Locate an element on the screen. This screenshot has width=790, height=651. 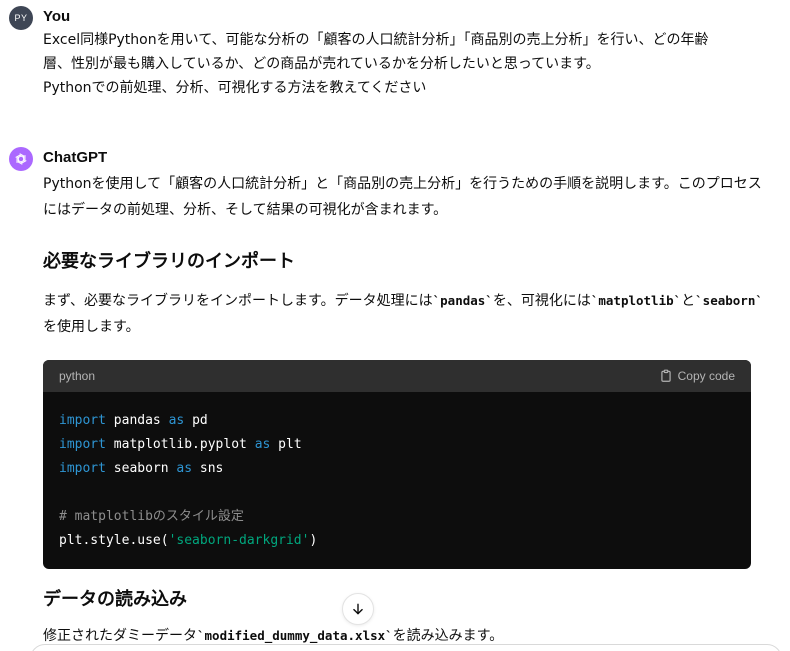
code-text: sns is located at coordinates (208, 468).